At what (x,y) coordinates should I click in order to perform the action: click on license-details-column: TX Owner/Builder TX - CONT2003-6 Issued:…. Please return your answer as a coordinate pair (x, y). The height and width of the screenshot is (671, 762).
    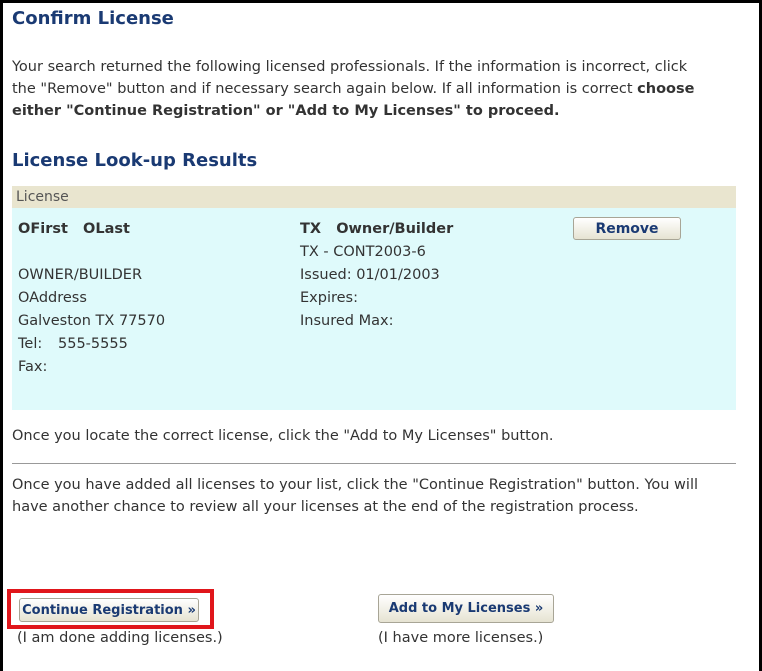
    Looking at the image, I should click on (376, 275).